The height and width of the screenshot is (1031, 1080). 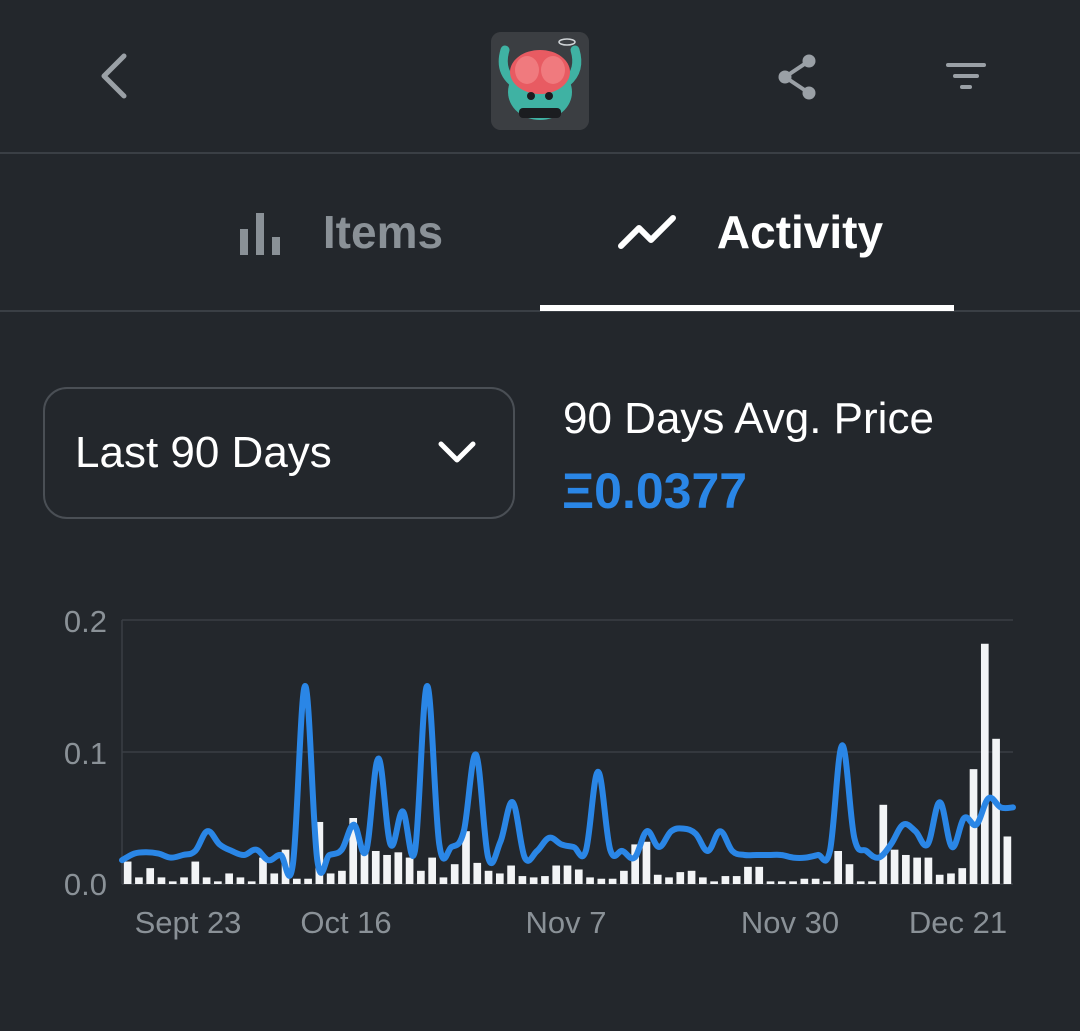 What do you see at coordinates (566, 922) in the screenshot?
I see `x-tick-label: Nov 7` at bounding box center [566, 922].